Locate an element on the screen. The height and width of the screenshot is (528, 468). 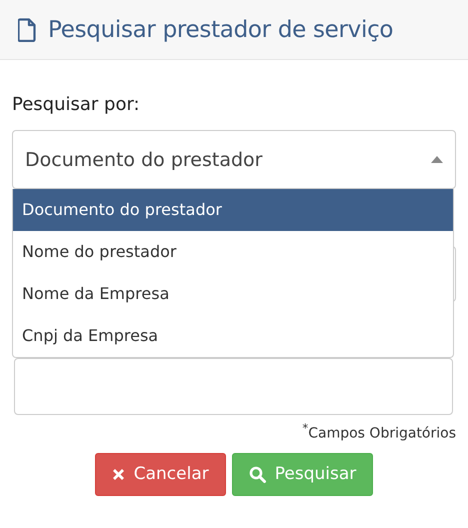
field-label: Pesquisar por: is located at coordinates (76, 105).